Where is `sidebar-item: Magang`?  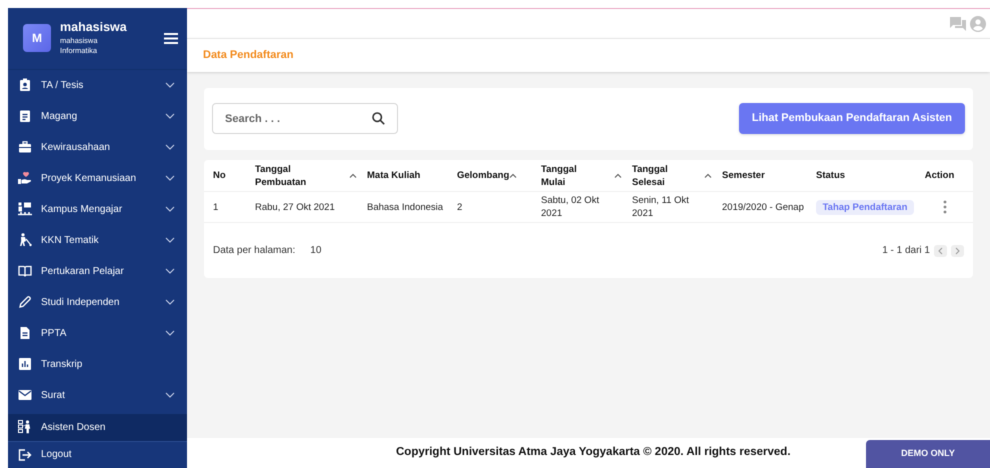 sidebar-item: Magang is located at coordinates (97, 116).